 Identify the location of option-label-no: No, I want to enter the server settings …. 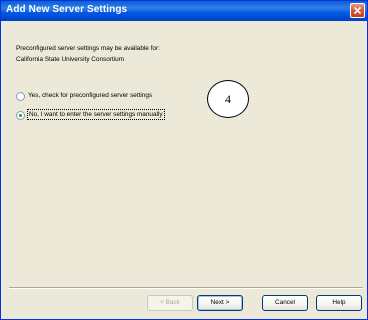
(96, 114).